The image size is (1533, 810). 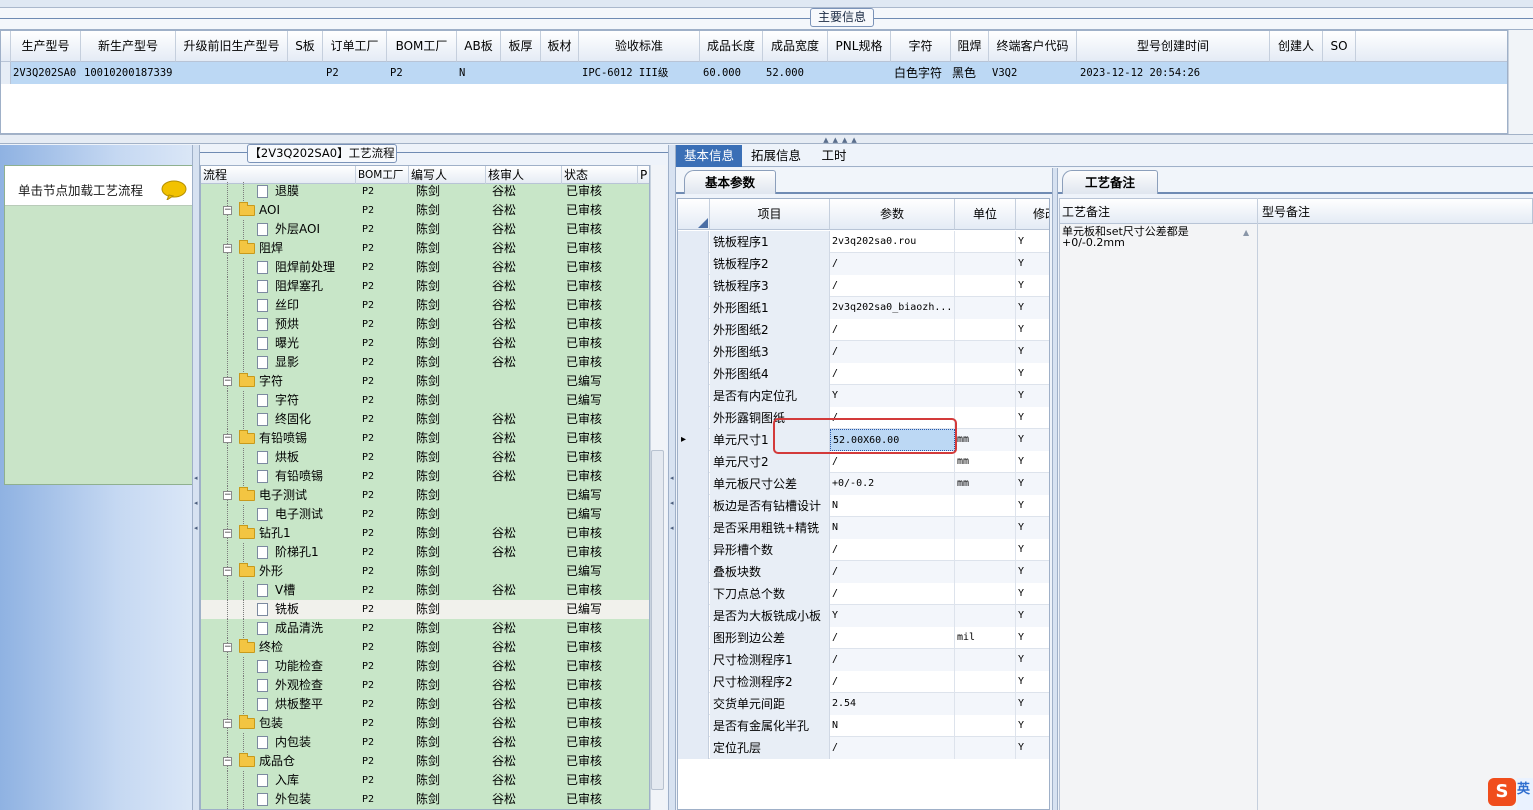 What do you see at coordinates (892, 242) in the screenshot?
I see `param-value: 2v3q202sa0.rou` at bounding box center [892, 242].